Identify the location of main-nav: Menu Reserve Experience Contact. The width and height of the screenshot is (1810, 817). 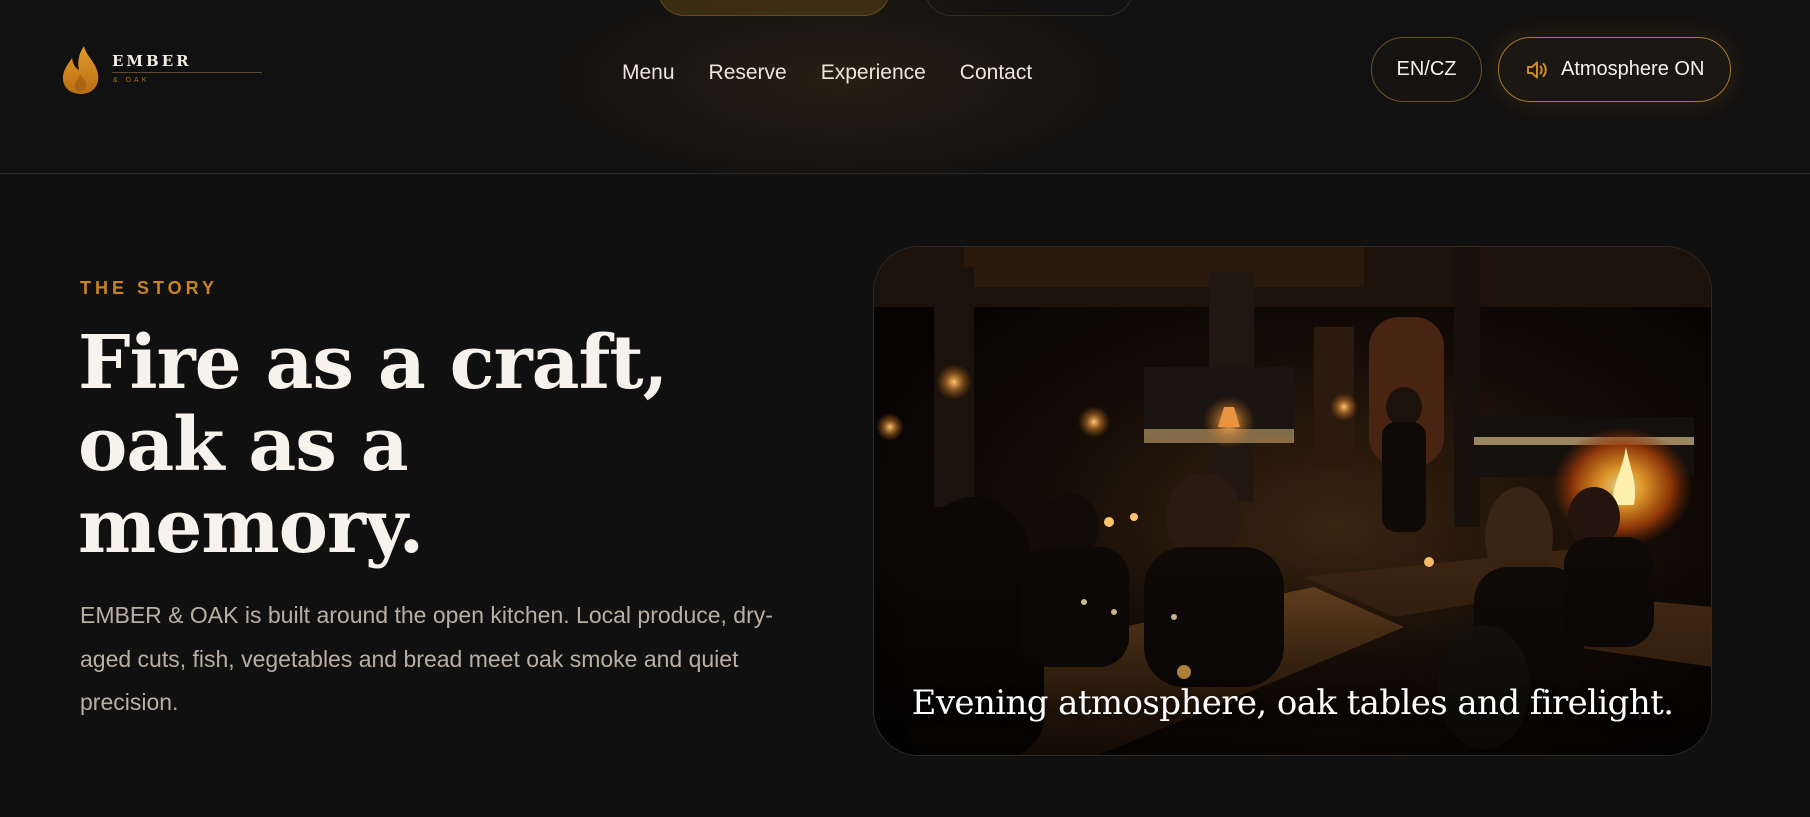
(827, 73).